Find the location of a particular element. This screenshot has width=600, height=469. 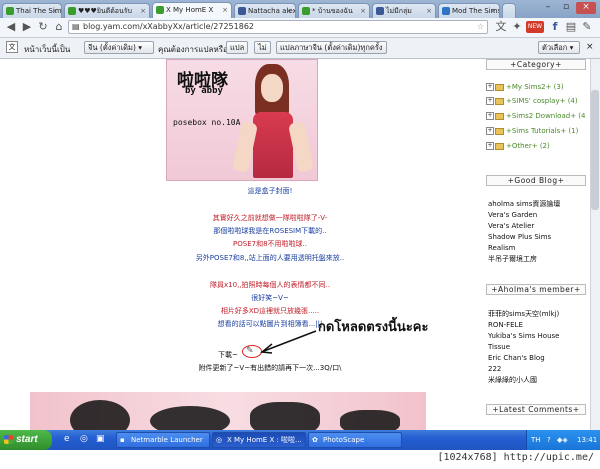

post-line: 其實好久之前就想做一隊啦啦隊了-V- is located at coordinates (270, 218).